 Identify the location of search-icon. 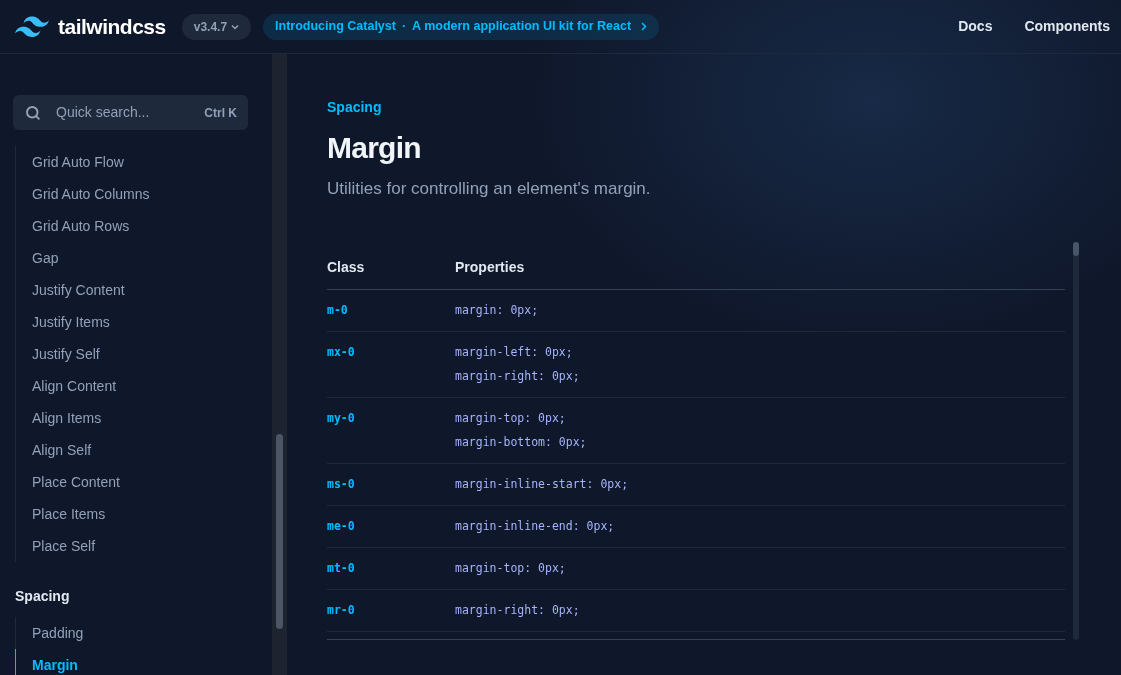
(33, 112).